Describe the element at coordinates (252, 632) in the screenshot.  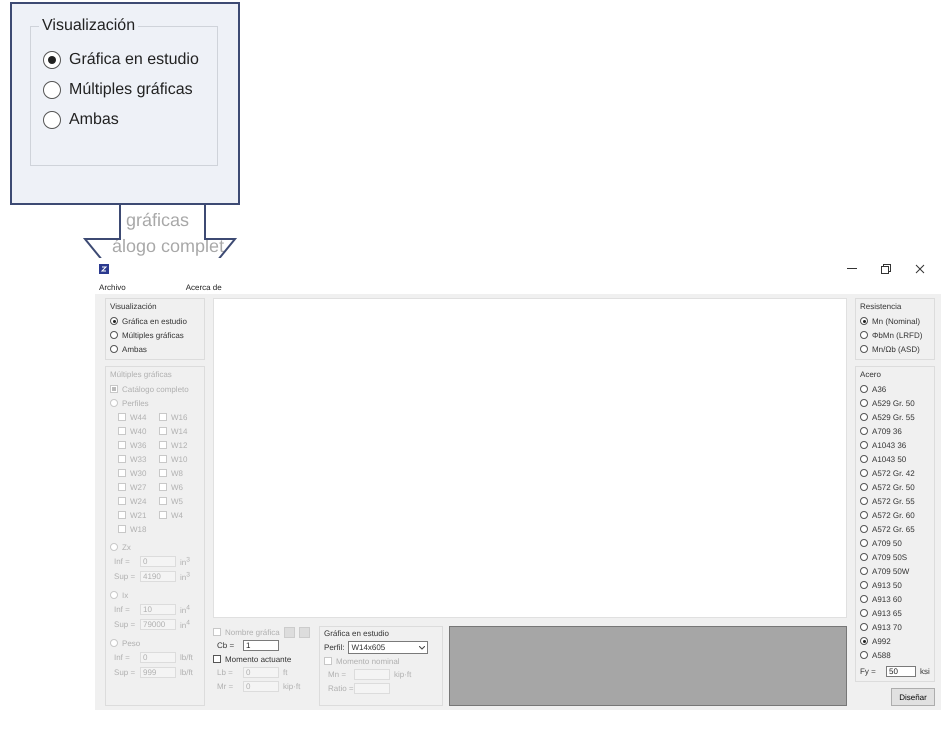
I see `checkbox-label: Nombre gráfica` at that location.